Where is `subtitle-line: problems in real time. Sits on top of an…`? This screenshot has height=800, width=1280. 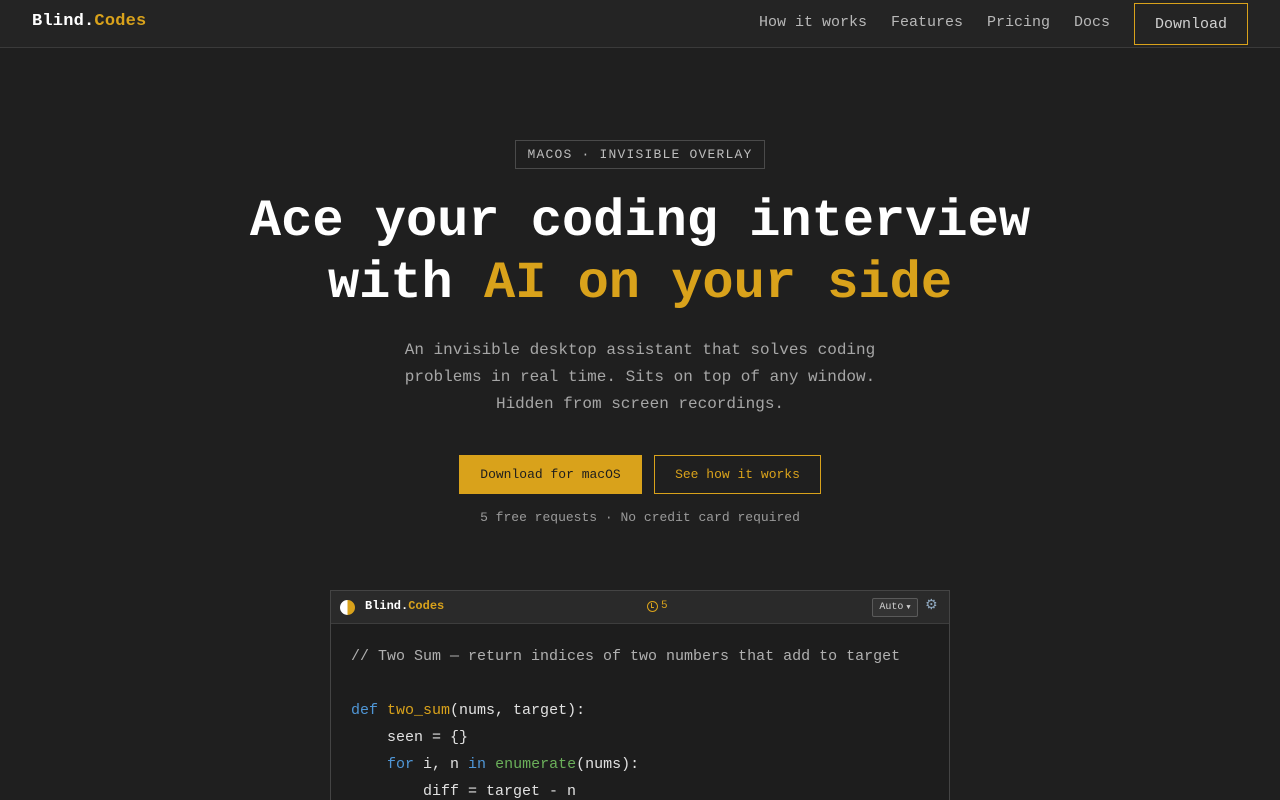 subtitle-line: problems in real time. Sits on top of an… is located at coordinates (640, 377).